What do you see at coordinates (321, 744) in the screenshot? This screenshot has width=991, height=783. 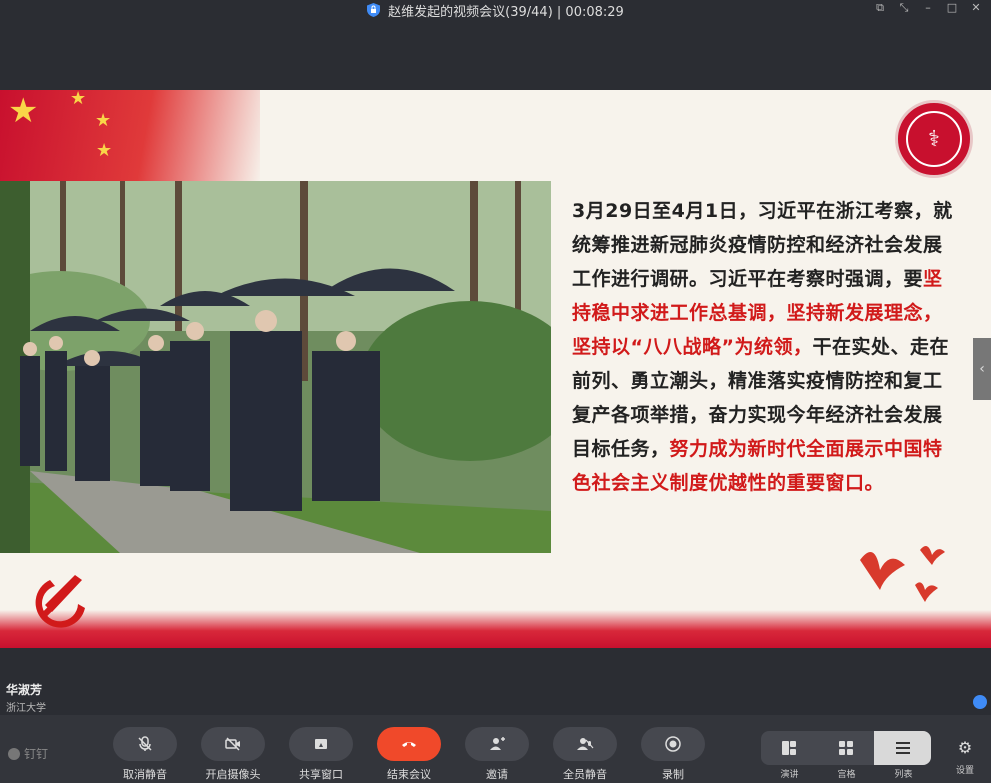 I see `share-window-icon` at bounding box center [321, 744].